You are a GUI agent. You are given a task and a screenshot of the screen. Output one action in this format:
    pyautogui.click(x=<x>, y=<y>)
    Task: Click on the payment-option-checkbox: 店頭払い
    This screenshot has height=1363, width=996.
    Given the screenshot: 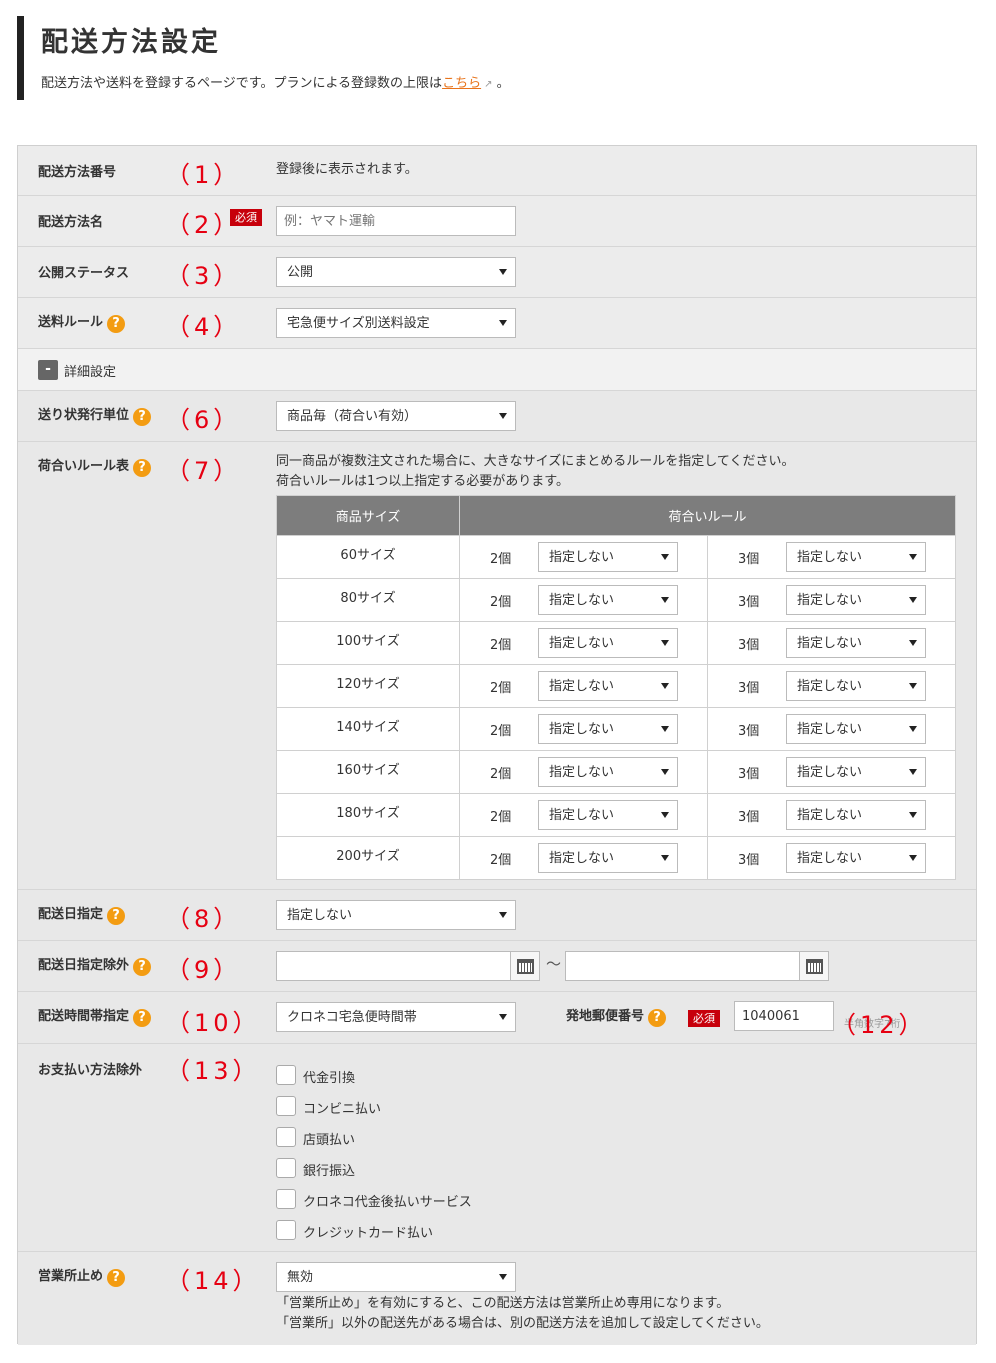 What is the action you would take?
    pyautogui.click(x=406, y=1138)
    